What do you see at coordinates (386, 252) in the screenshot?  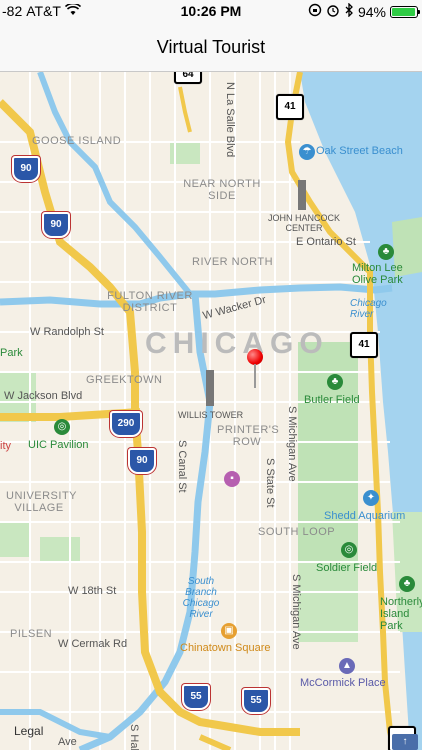 I see `park-icon-milton-lee: ♣` at bounding box center [386, 252].